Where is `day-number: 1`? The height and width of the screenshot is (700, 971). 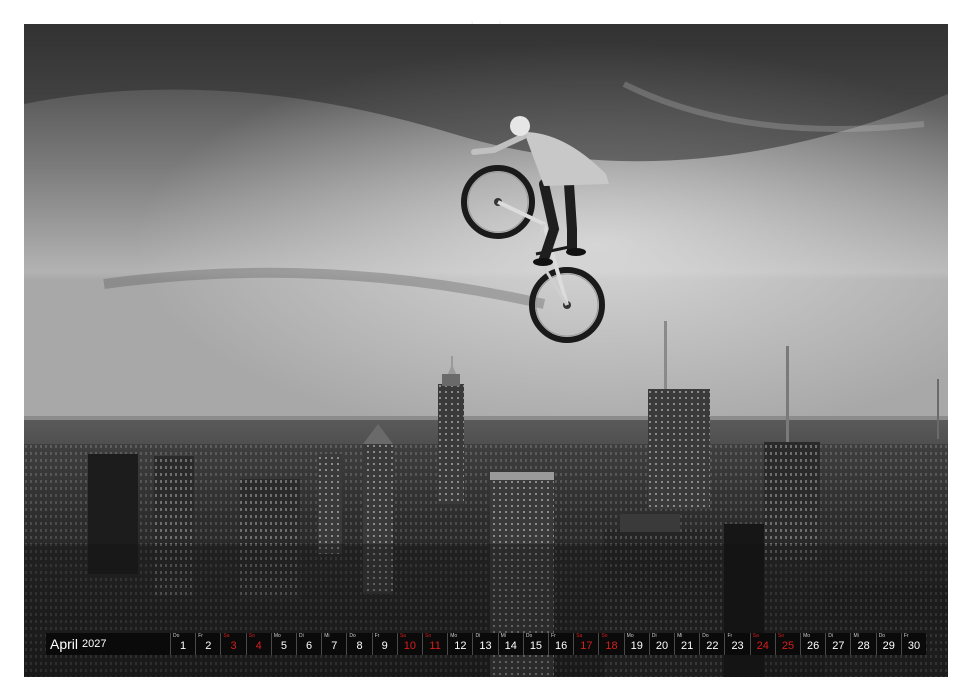
day-number: 1 is located at coordinates (183, 646).